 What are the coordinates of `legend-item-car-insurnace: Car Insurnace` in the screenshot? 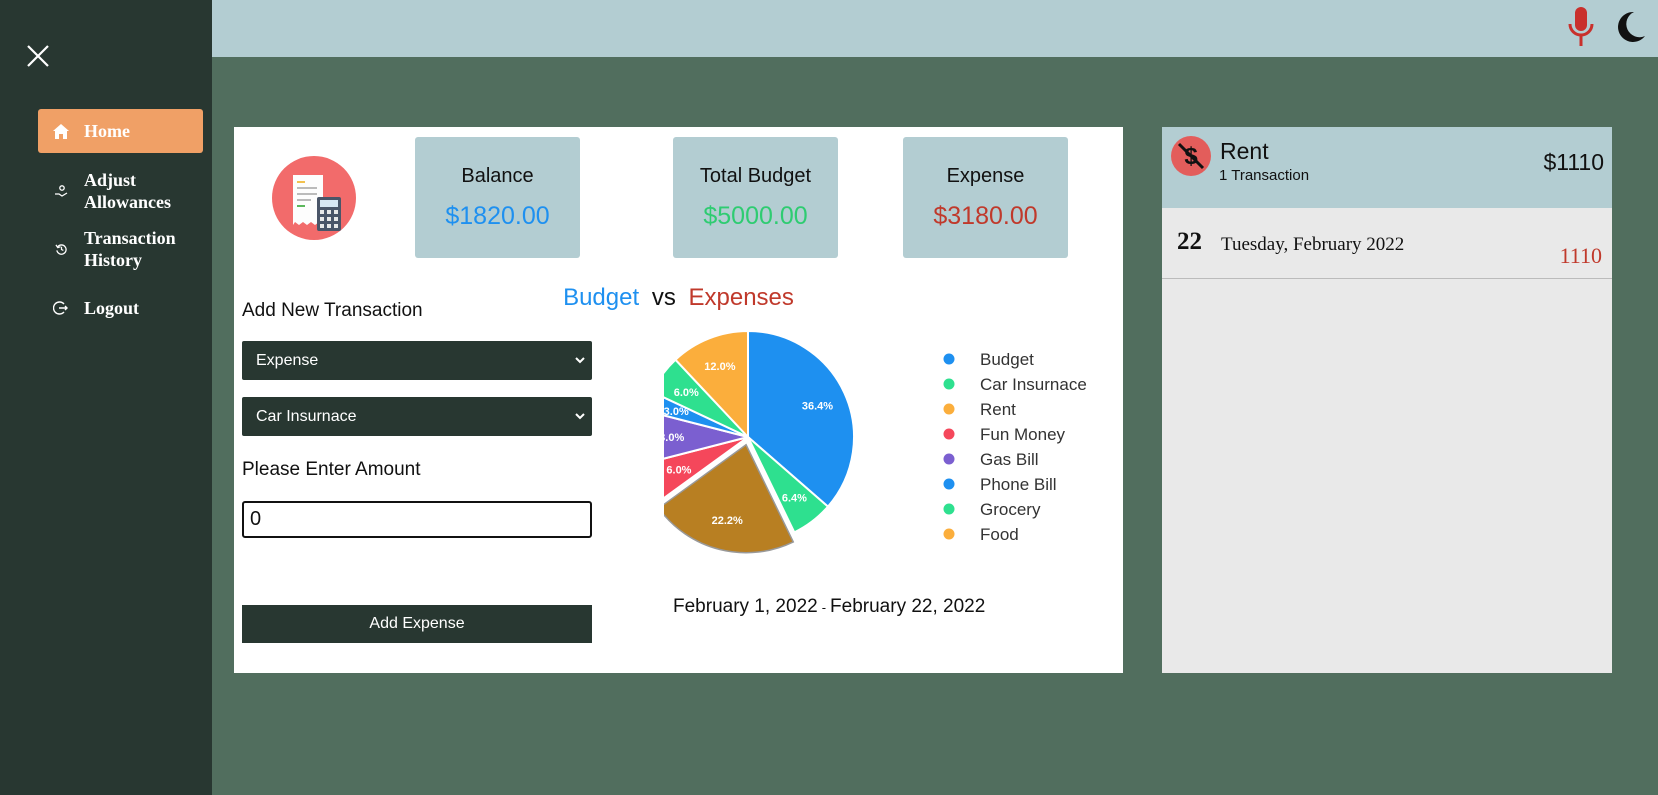 It's located at (1033, 384).